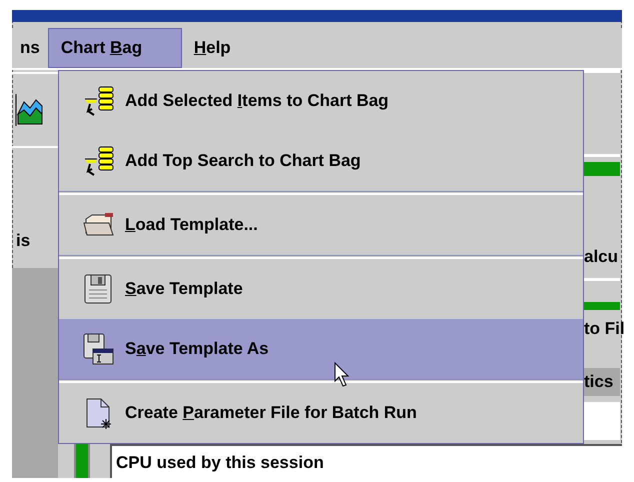 Image resolution: width=634 pixels, height=482 pixels. Describe the element at coordinates (602, 382) in the screenshot. I see `panel-header: tics` at that location.